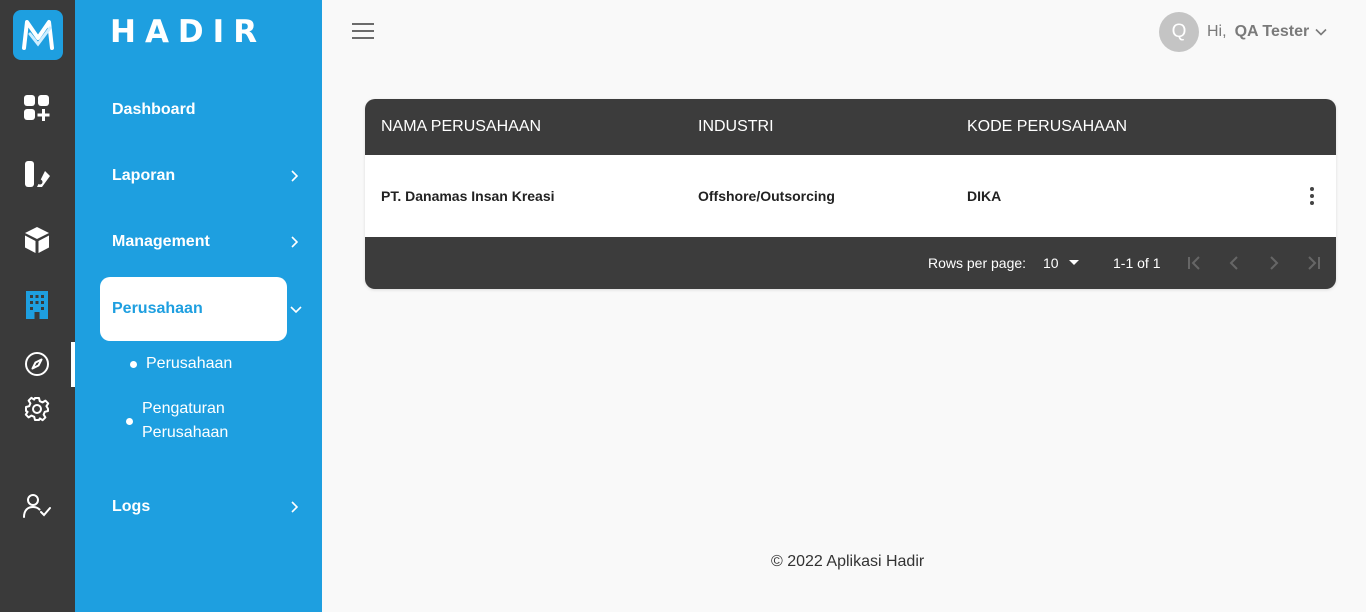  What do you see at coordinates (984, 196) in the screenshot?
I see `cell-kode: DIKA` at bounding box center [984, 196].